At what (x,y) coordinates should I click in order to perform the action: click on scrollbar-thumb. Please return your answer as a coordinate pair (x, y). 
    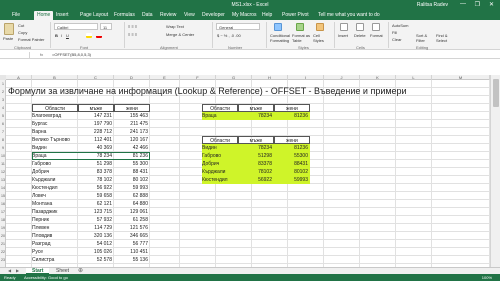
    Looking at the image, I should click on (496, 93).